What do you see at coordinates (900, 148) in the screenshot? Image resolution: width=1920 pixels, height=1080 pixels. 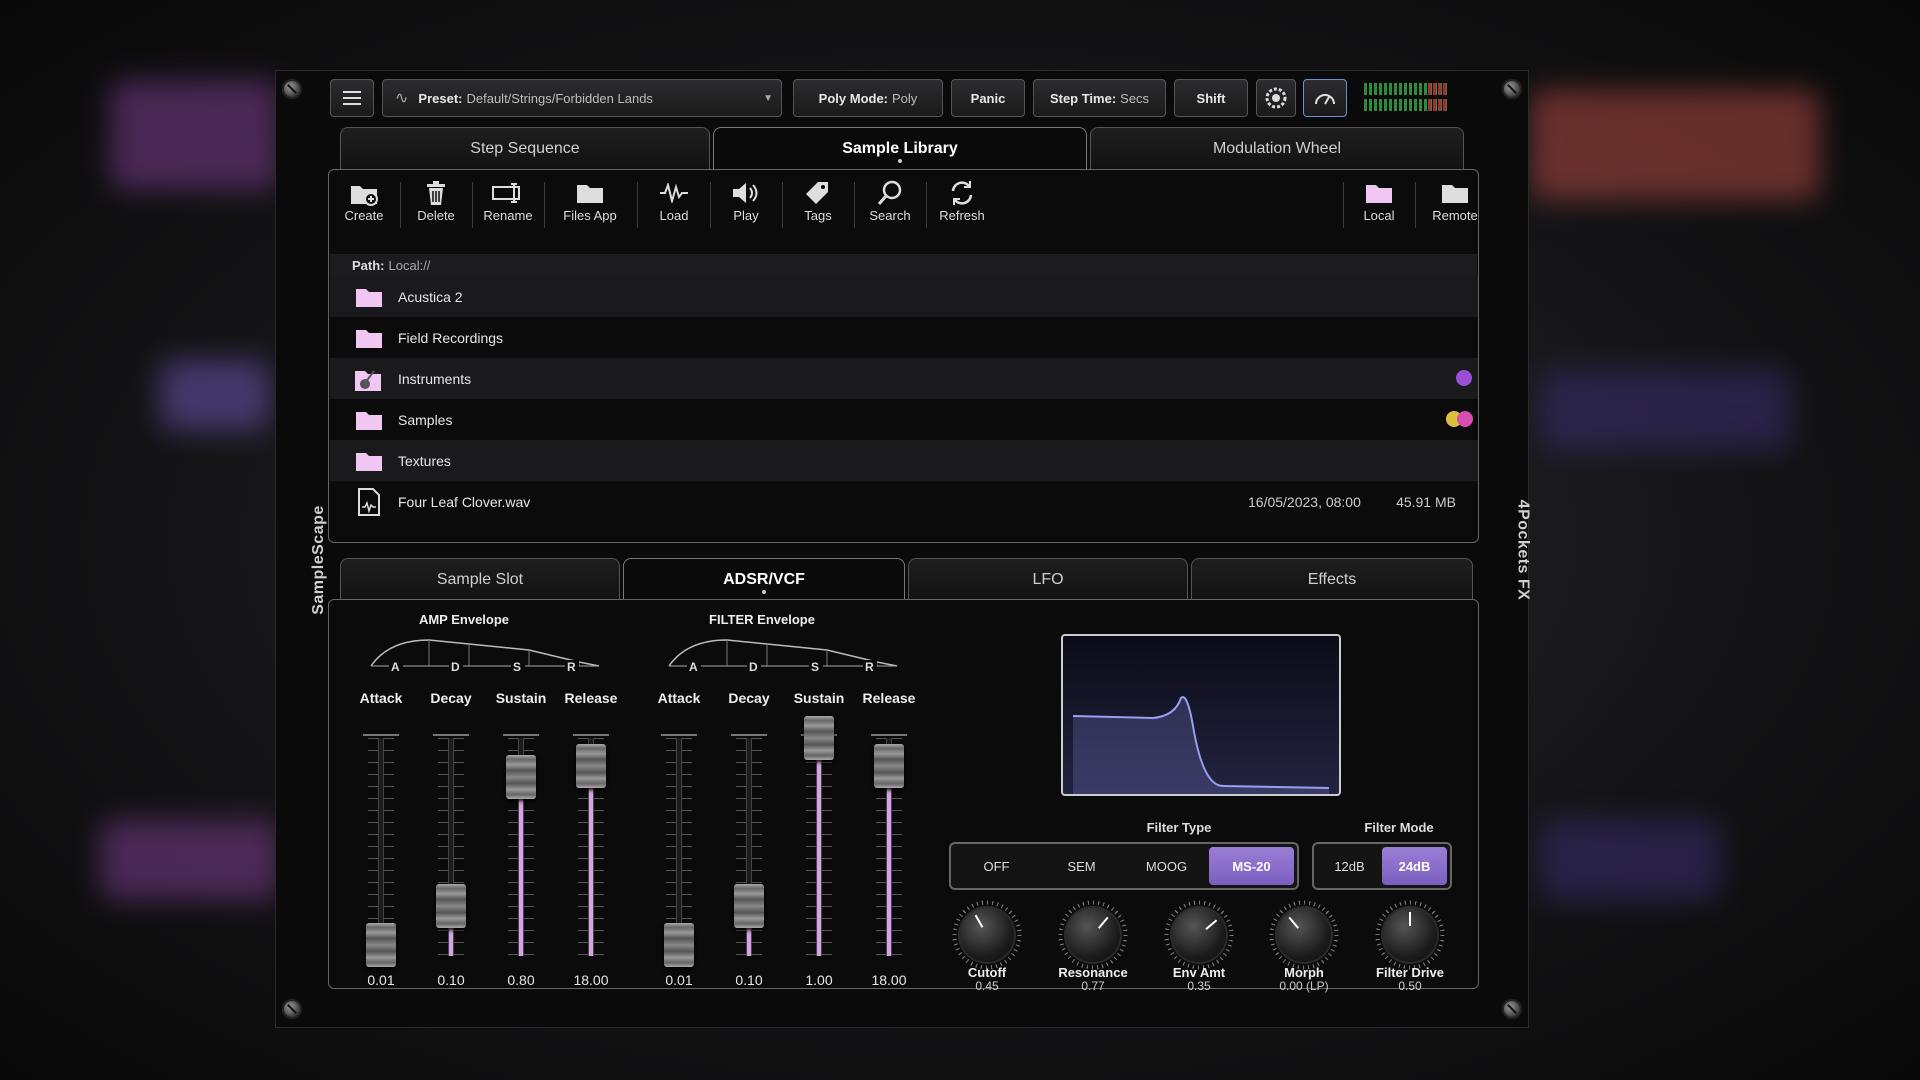 I see `tab-sample-library: Sample Library` at bounding box center [900, 148].